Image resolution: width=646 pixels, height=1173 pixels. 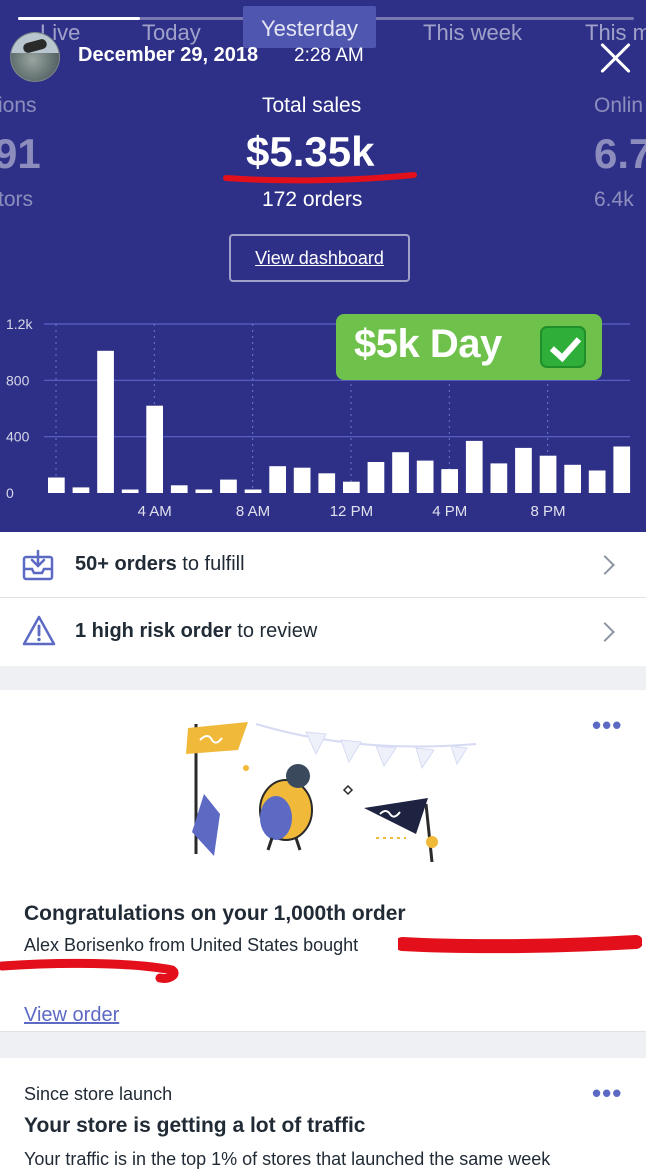 I want to click on sticker-text: $5k Day, so click(x=428, y=344).